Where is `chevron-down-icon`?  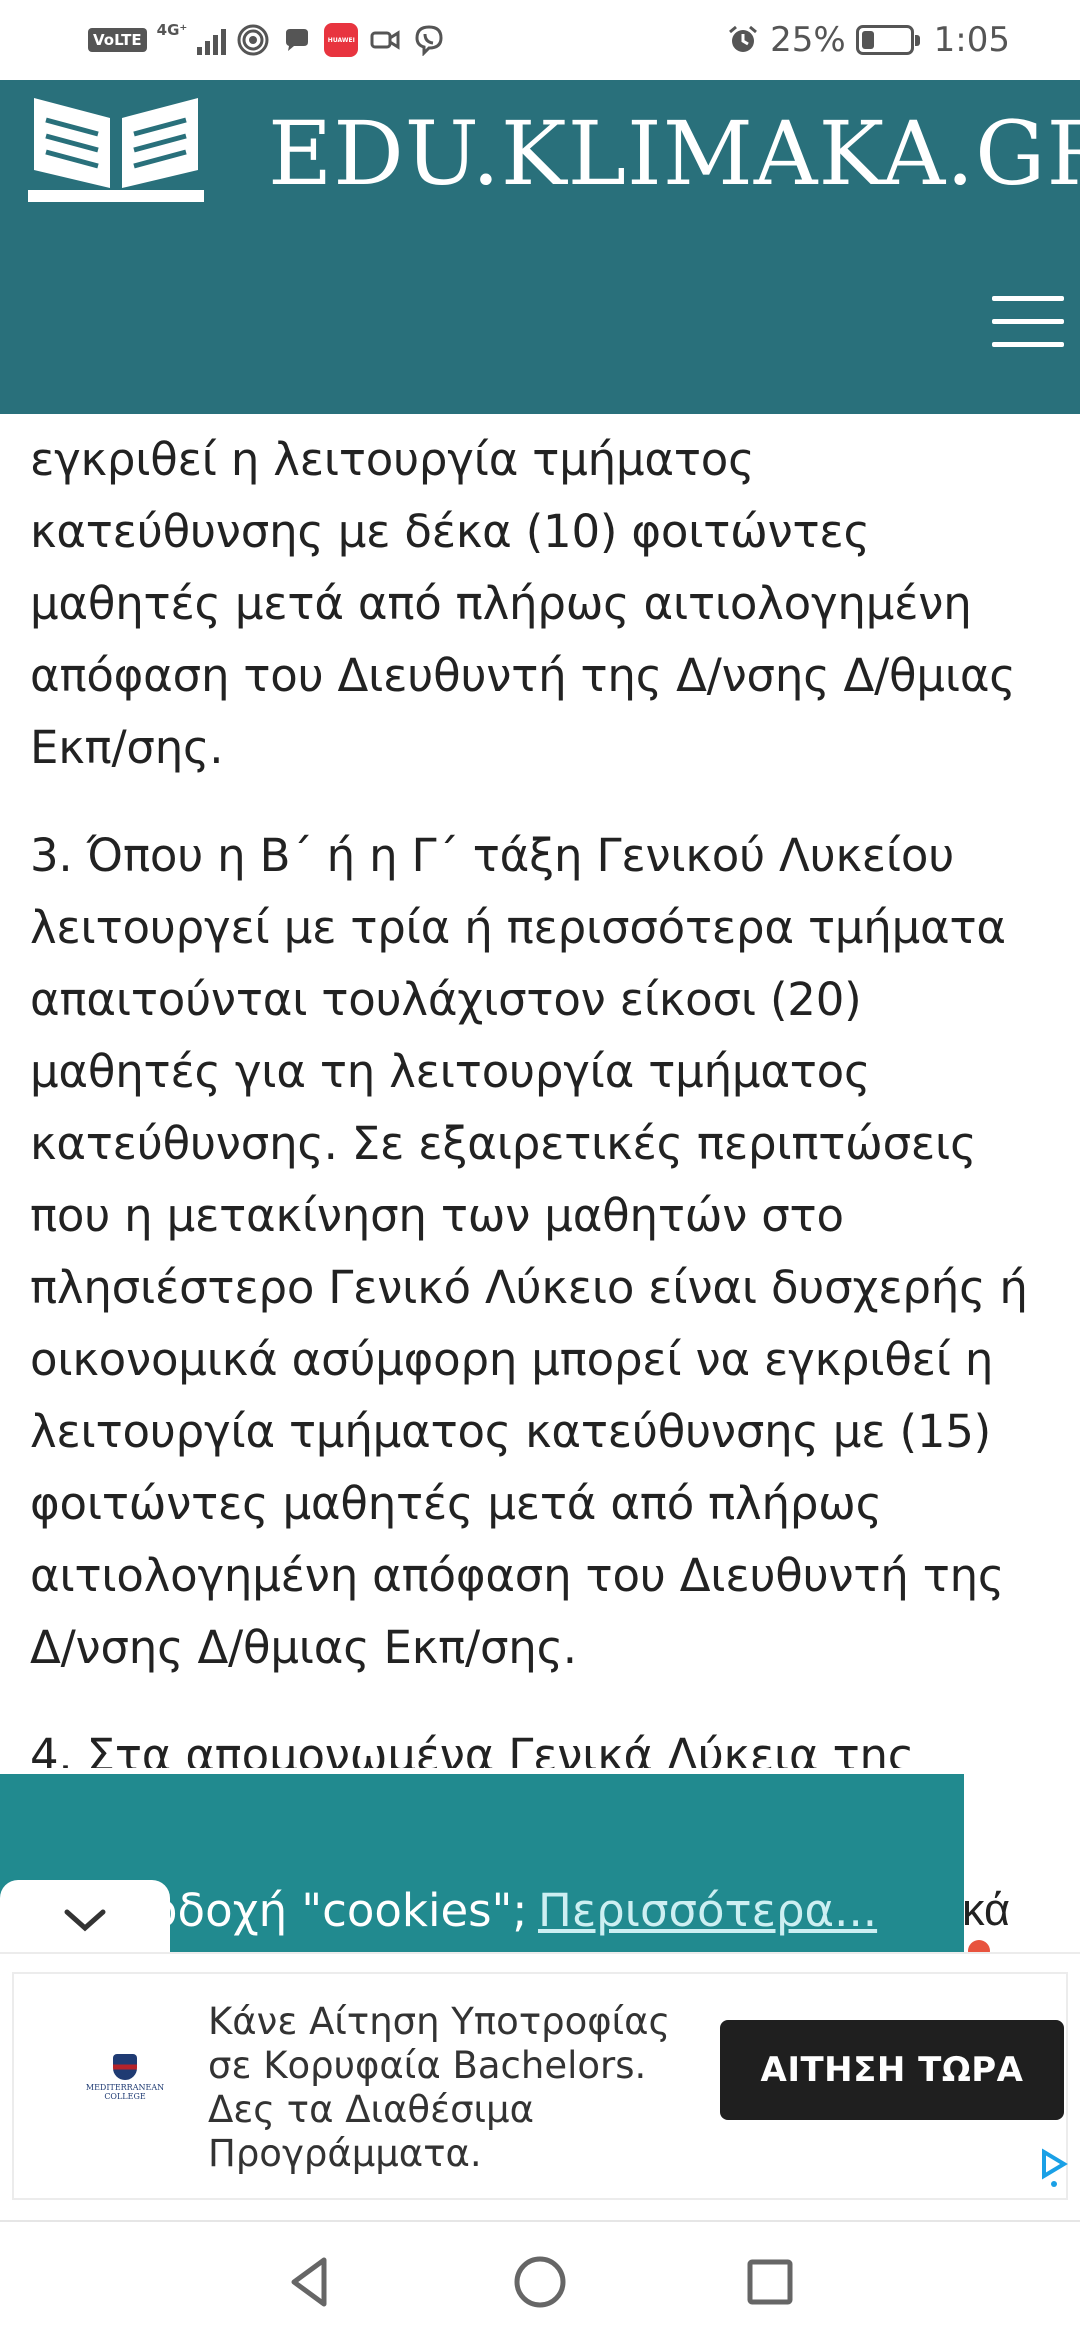
chevron-down-icon is located at coordinates (85, 1920).